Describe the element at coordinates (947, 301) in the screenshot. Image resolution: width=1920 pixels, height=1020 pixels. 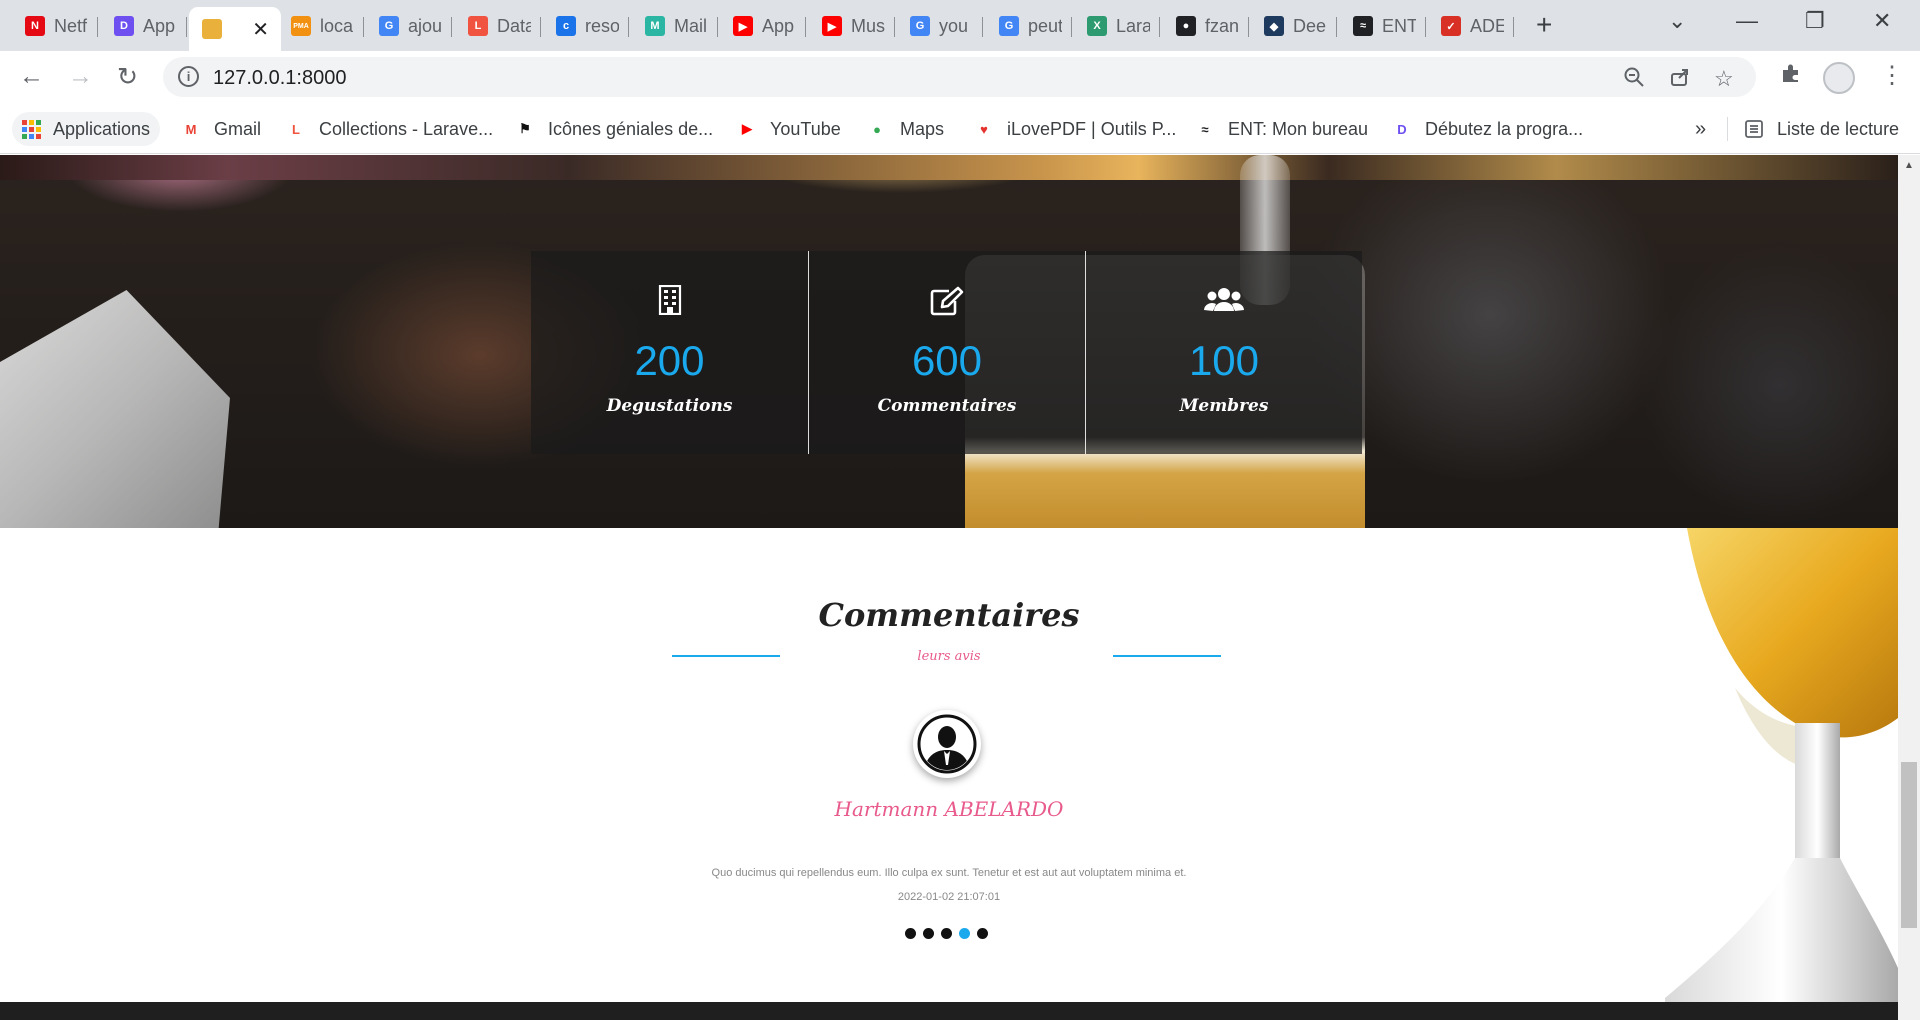
I see `edit-icon` at that location.